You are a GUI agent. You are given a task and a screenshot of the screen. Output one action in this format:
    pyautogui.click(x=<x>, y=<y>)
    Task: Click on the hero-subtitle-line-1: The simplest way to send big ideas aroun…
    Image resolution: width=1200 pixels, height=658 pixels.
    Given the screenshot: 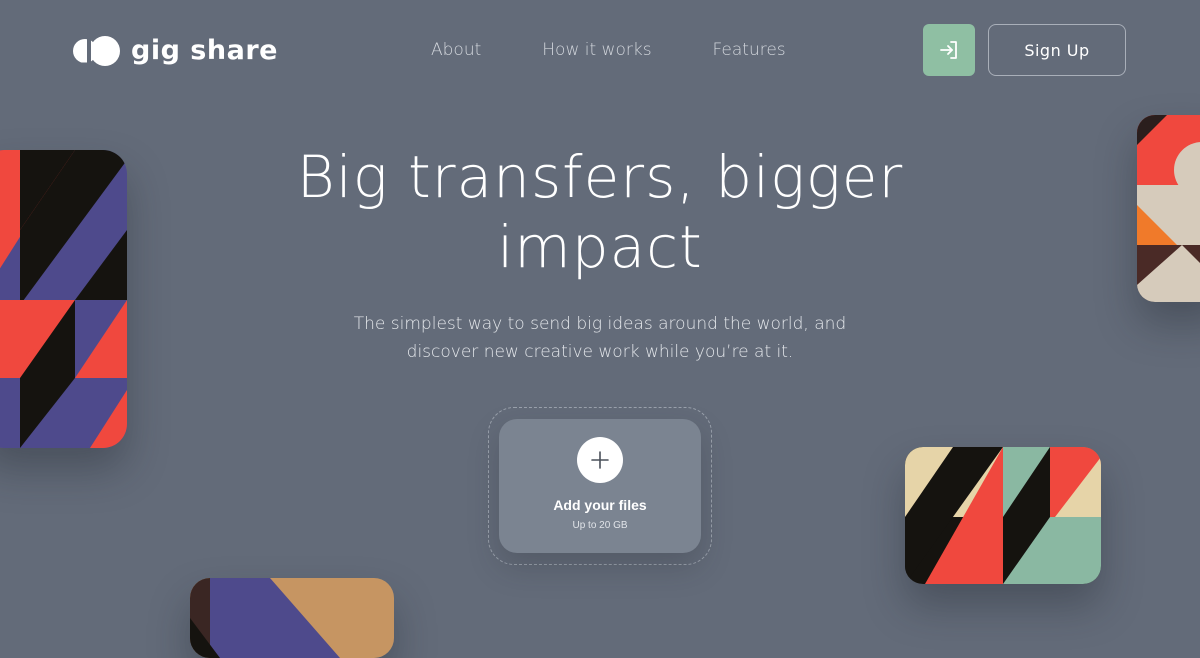 What is the action you would take?
    pyautogui.click(x=600, y=324)
    